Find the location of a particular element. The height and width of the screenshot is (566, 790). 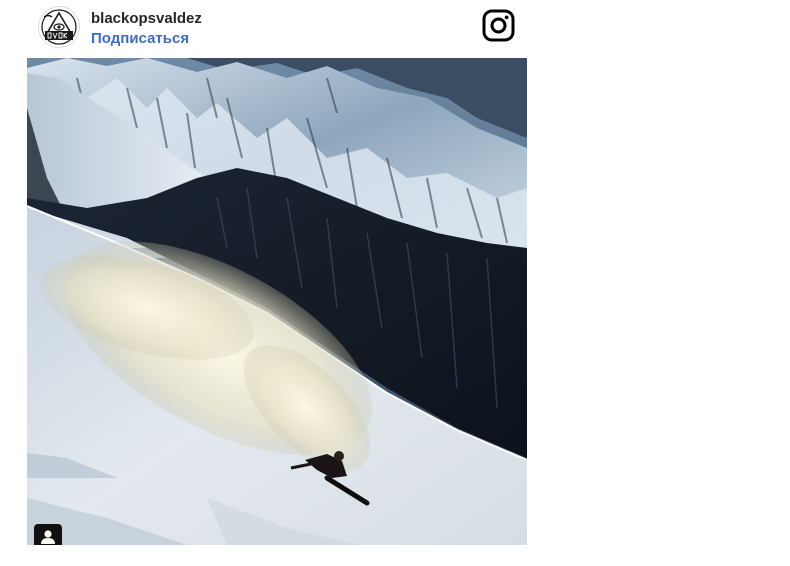

account-username: blackopsvaldez is located at coordinates (146, 18).